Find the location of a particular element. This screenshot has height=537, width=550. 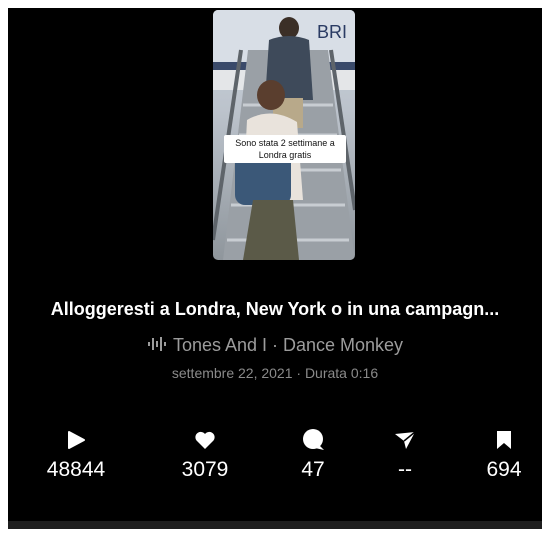

comments-count: 47 is located at coordinates (313, 469).